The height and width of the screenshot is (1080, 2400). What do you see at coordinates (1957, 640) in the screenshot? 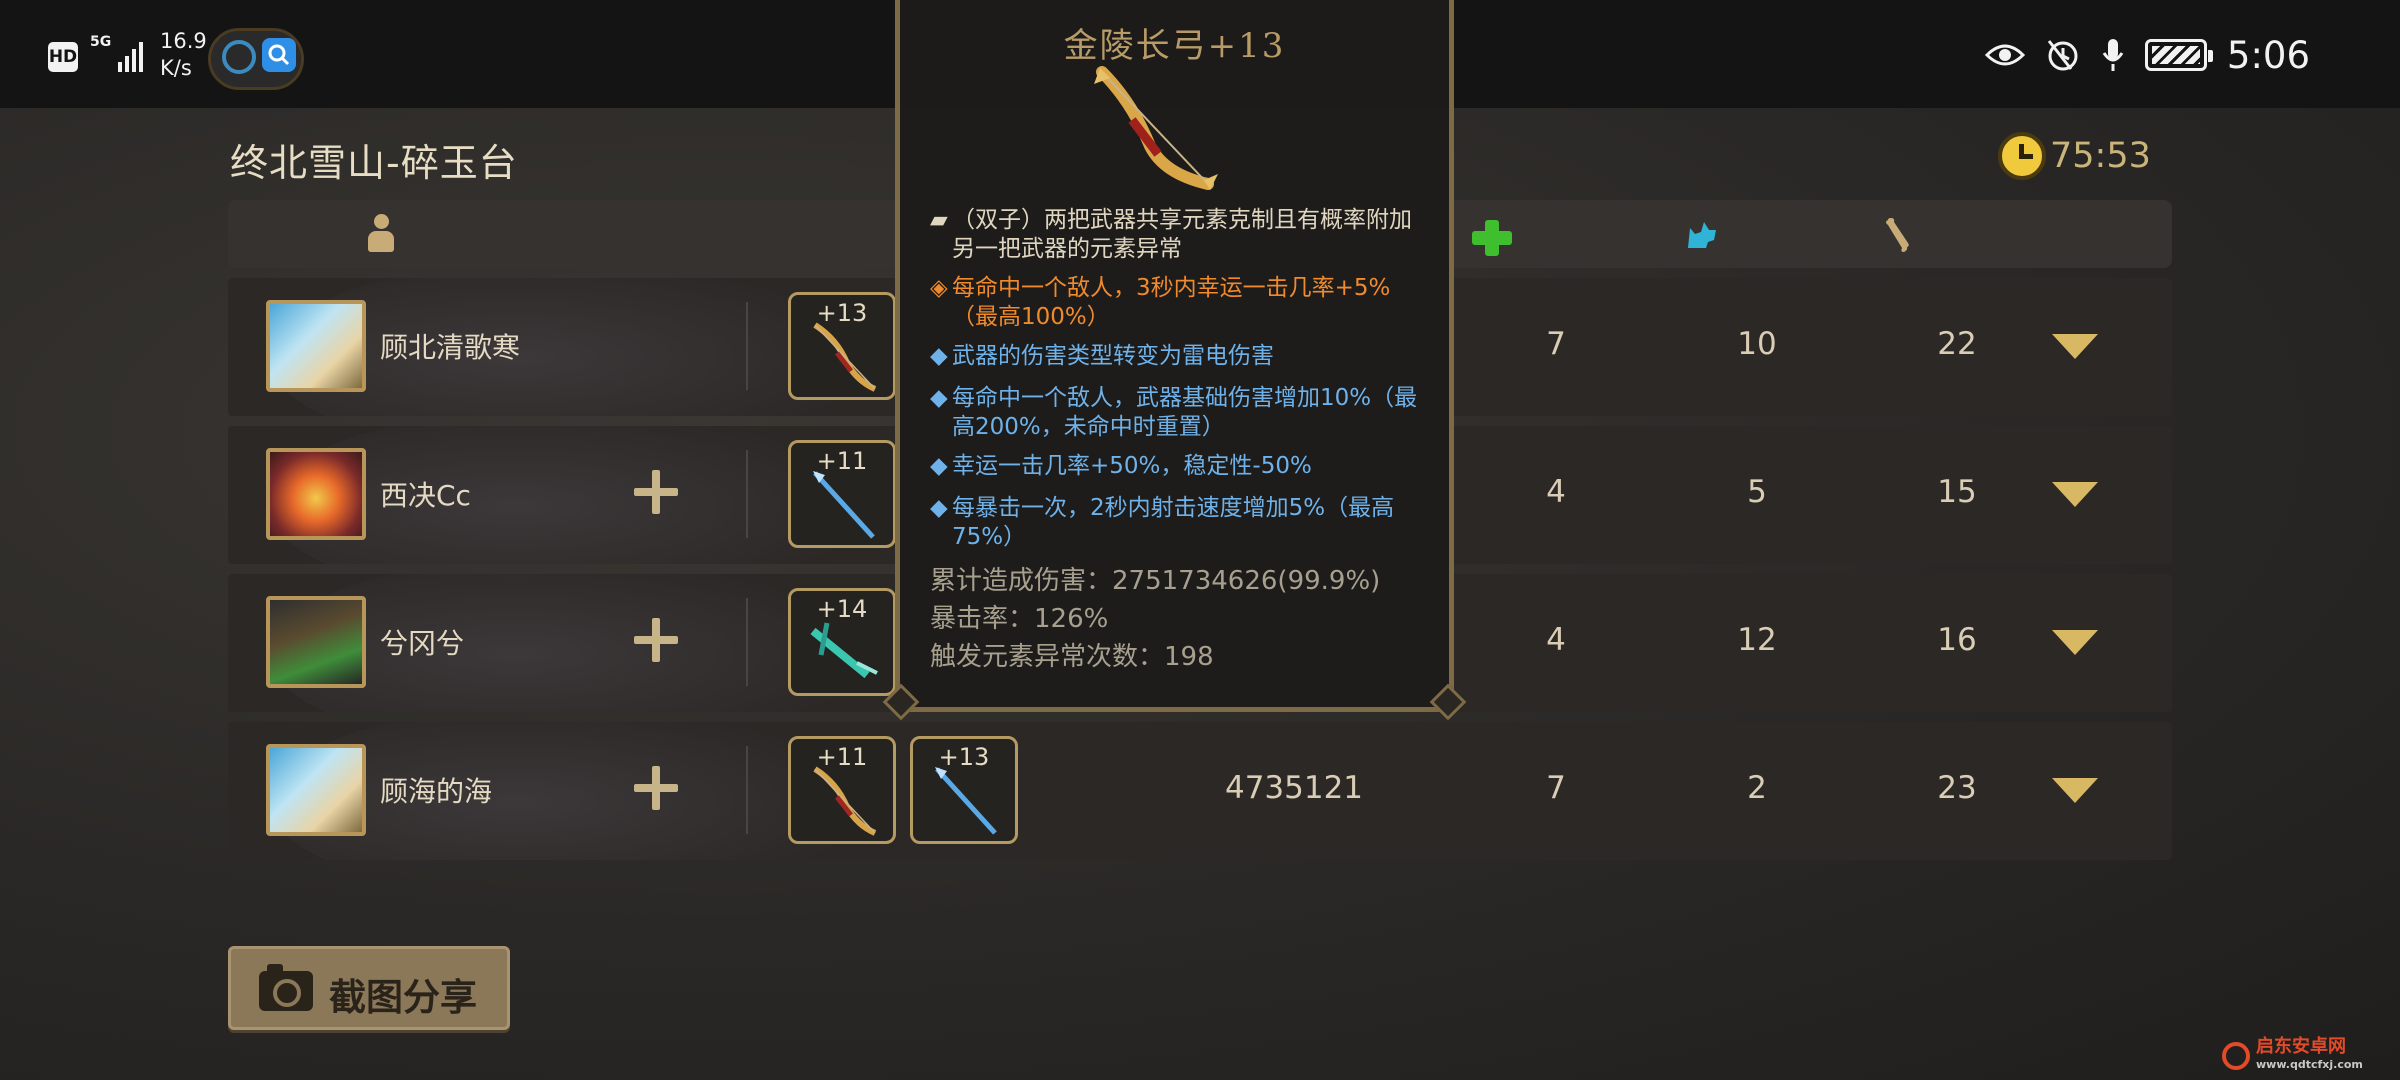
I see `stat-c: 16` at bounding box center [1957, 640].